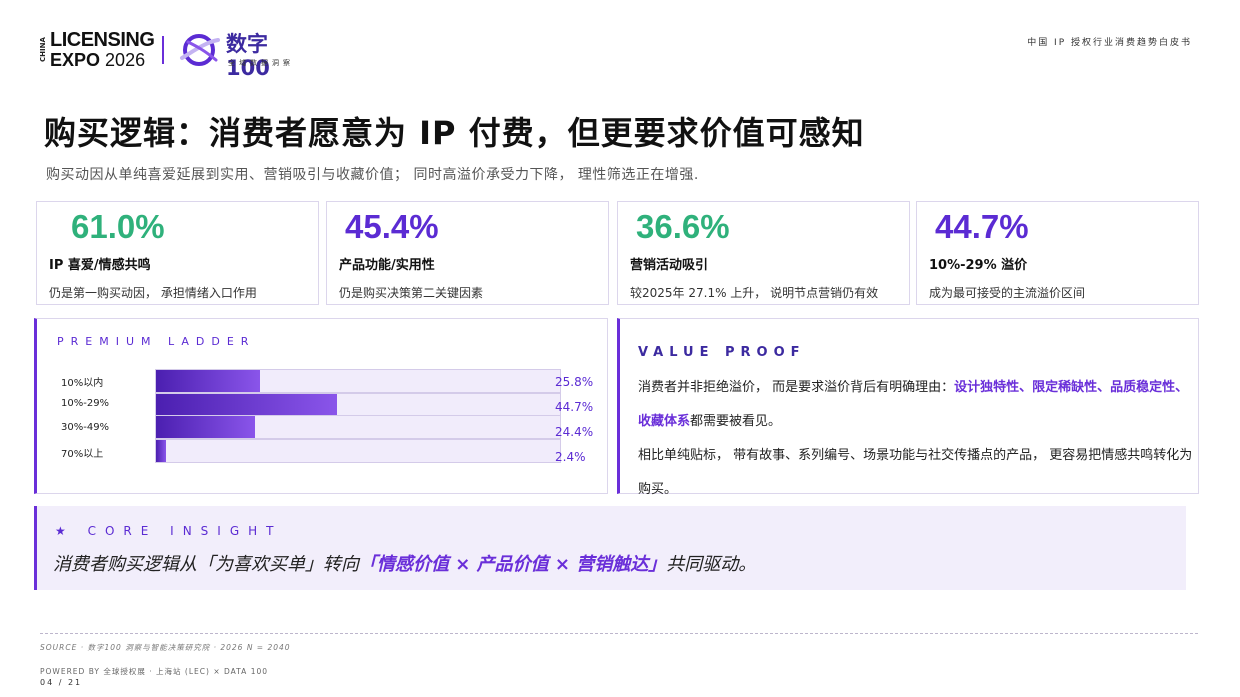 Image resolution: width=1240 pixels, height=697 pixels. Describe the element at coordinates (392, 226) in the screenshot. I see `kpi-value: 45.4%` at that location.